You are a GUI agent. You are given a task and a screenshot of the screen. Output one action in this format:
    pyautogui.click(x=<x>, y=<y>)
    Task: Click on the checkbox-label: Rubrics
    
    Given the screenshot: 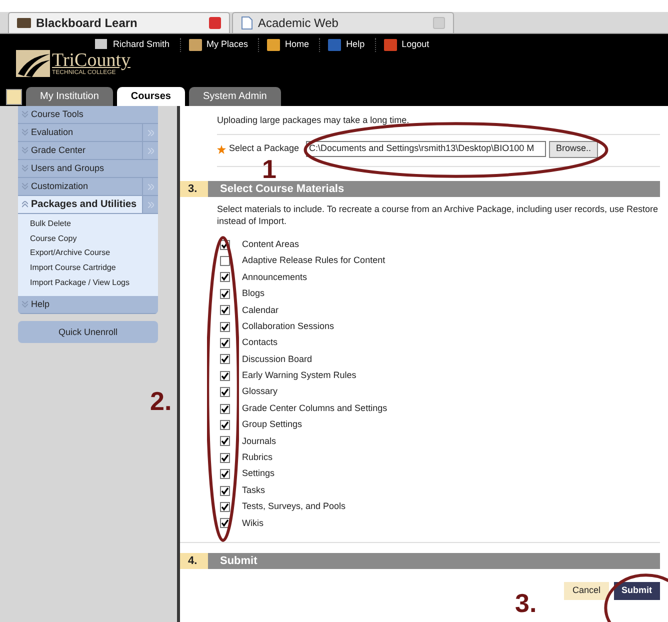 What is the action you would take?
    pyautogui.click(x=257, y=457)
    